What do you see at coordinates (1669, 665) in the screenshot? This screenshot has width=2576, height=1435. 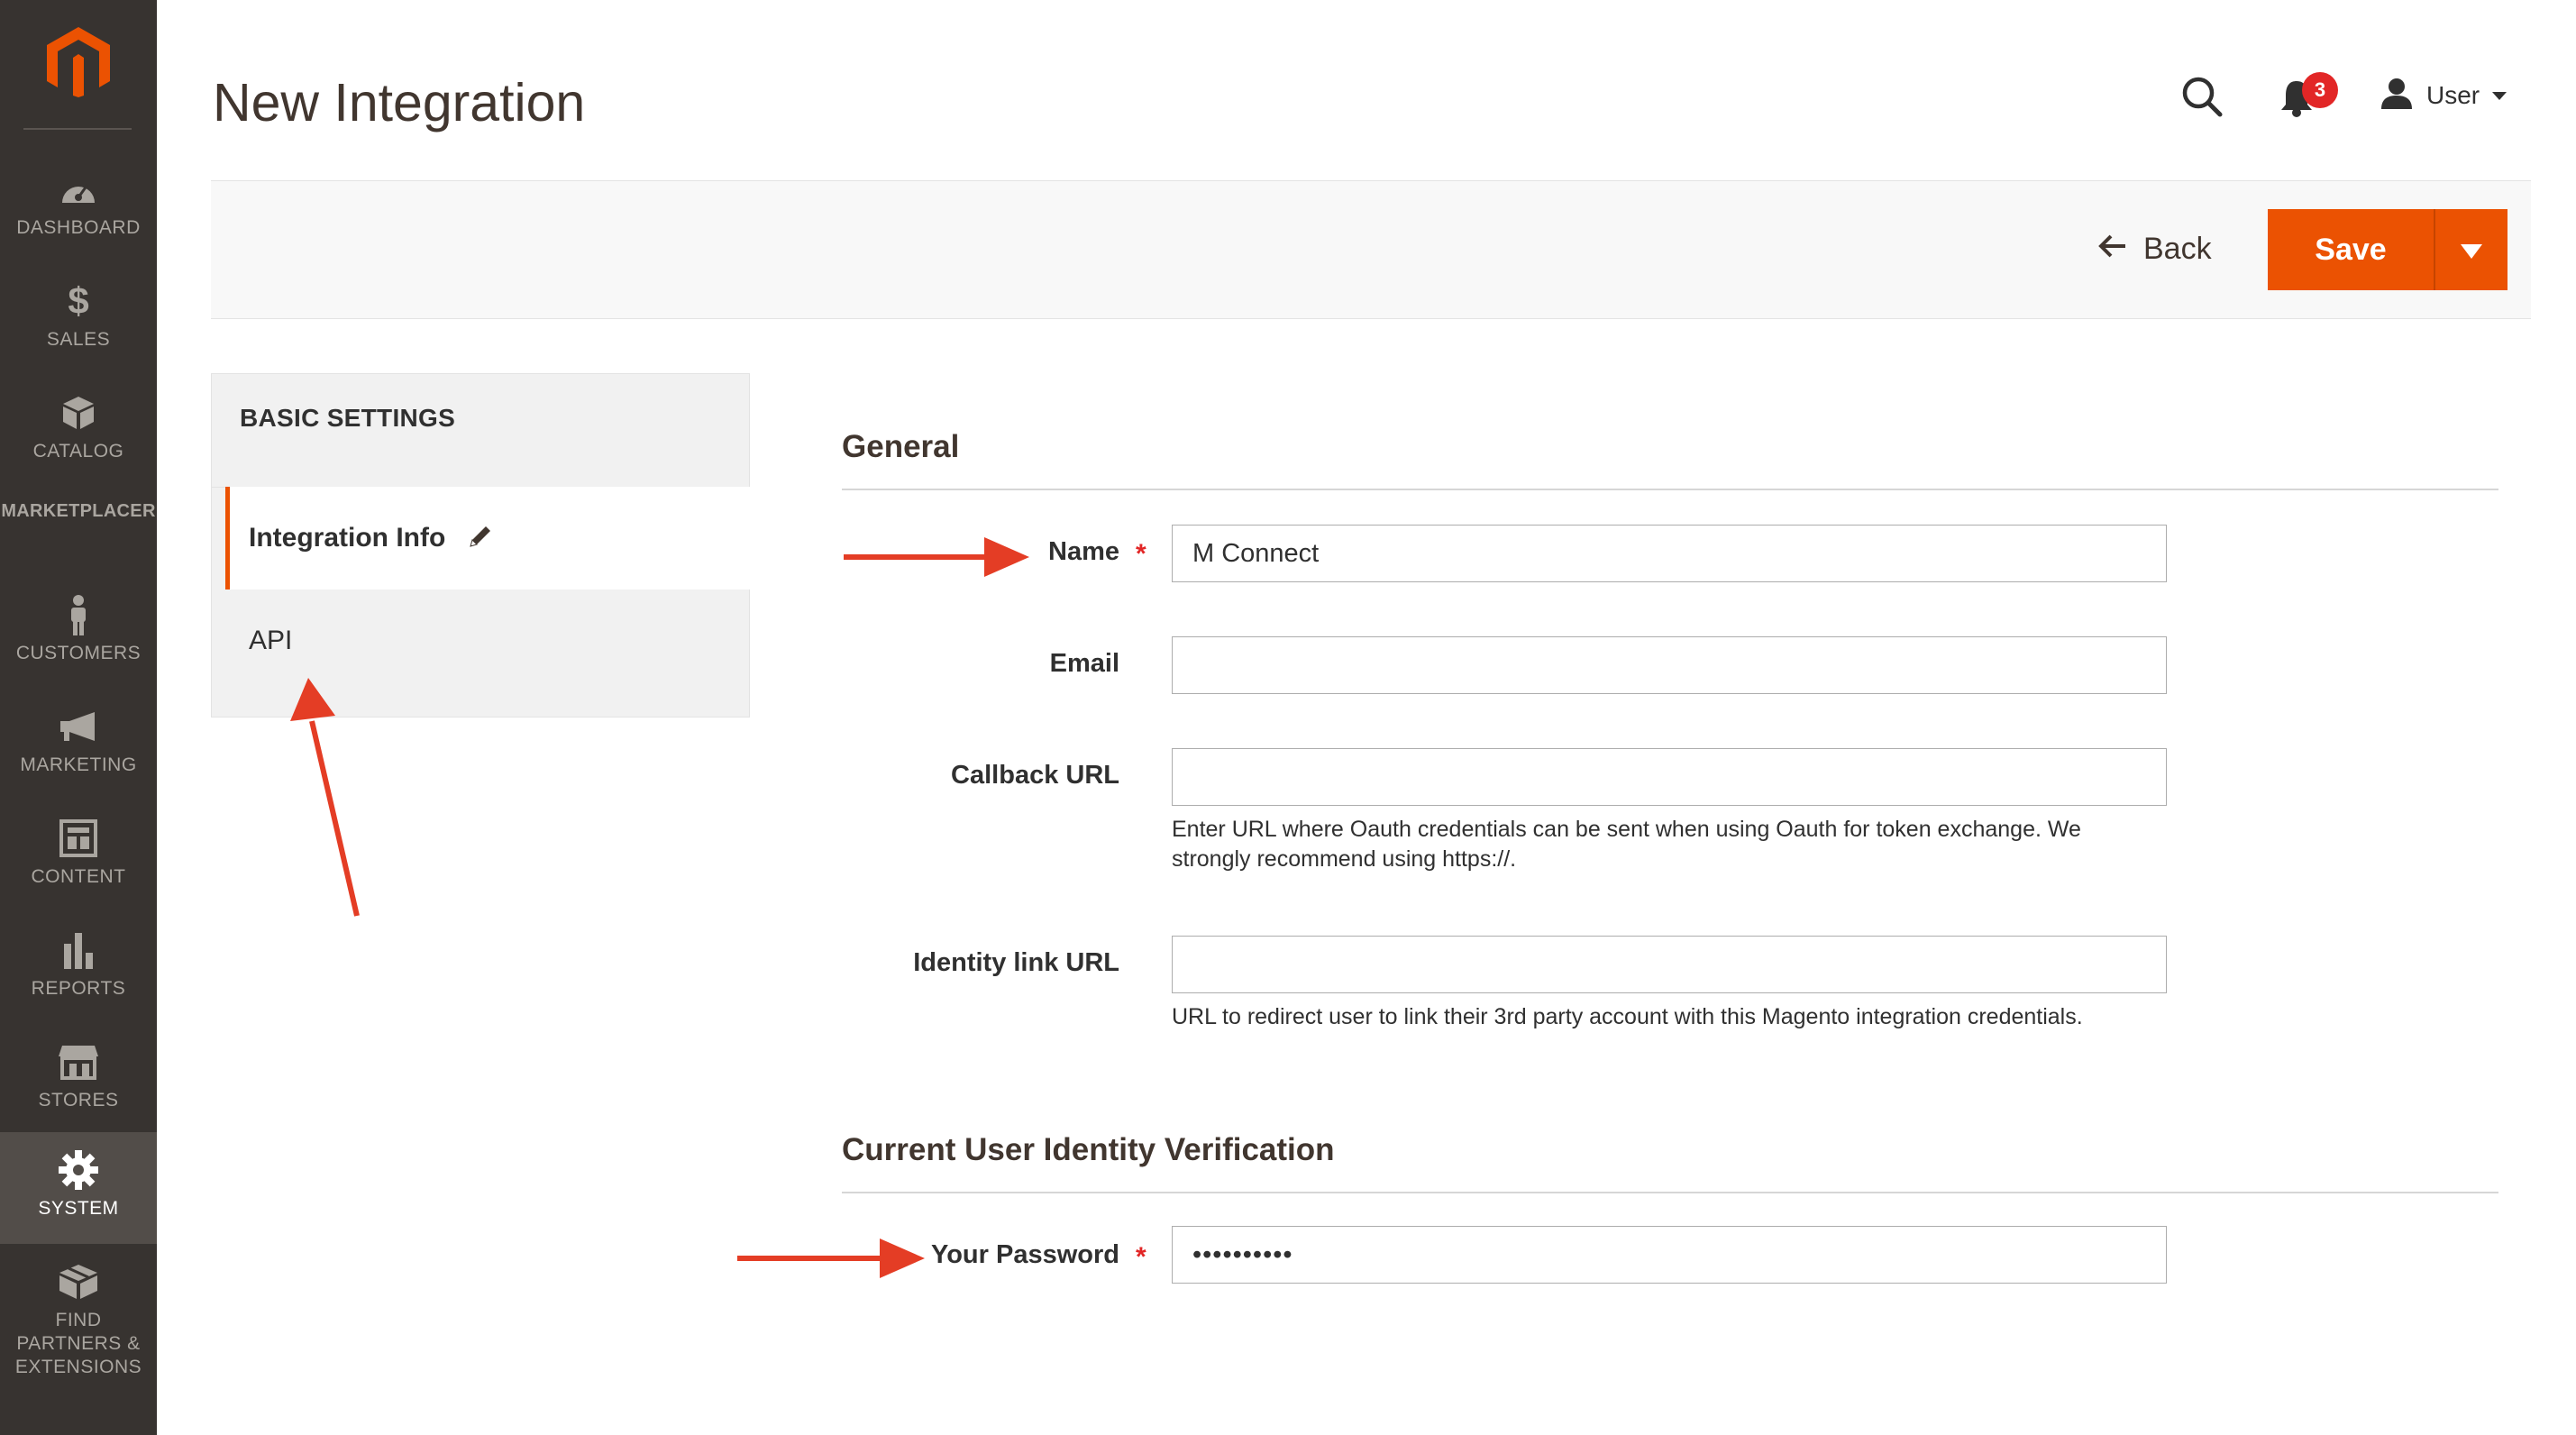 I see `email-input` at bounding box center [1669, 665].